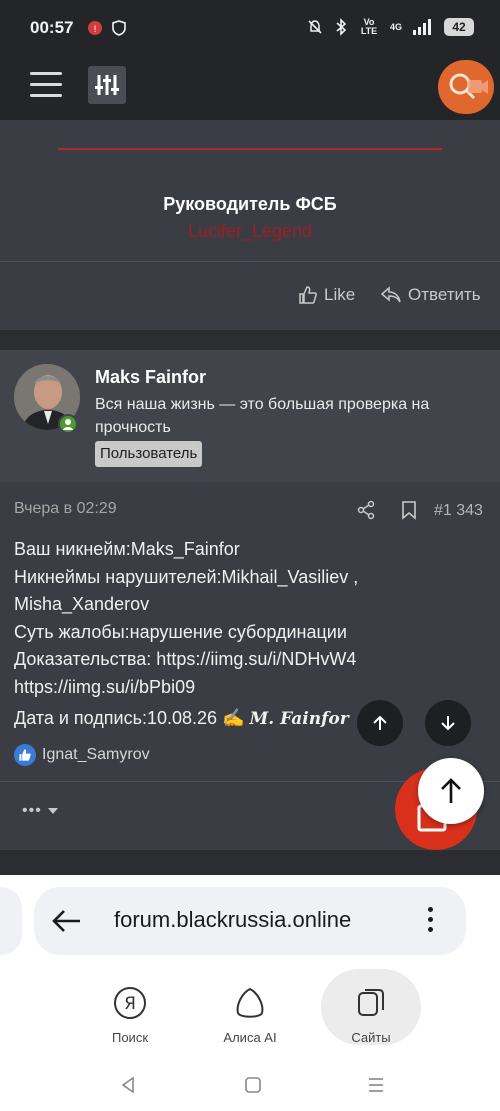 The image size is (500, 1111). I want to click on post-line-violators-cont: Misha_Xanderov, so click(82, 604).